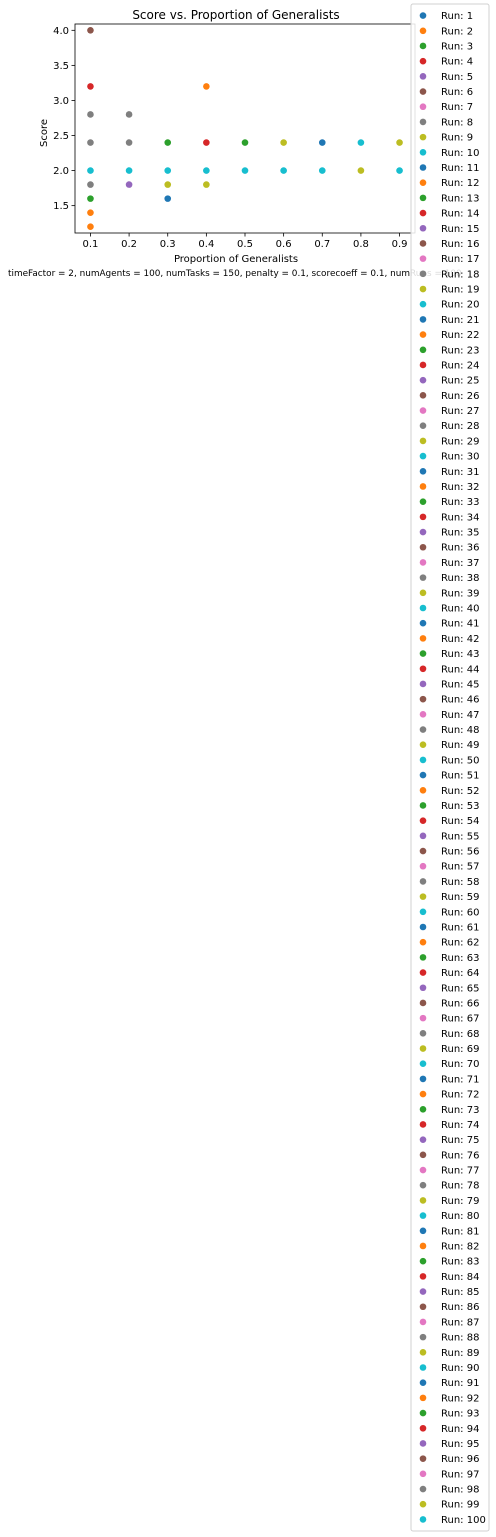  Describe the element at coordinates (44, 133) in the screenshot. I see `y-axis-label: Score` at that location.